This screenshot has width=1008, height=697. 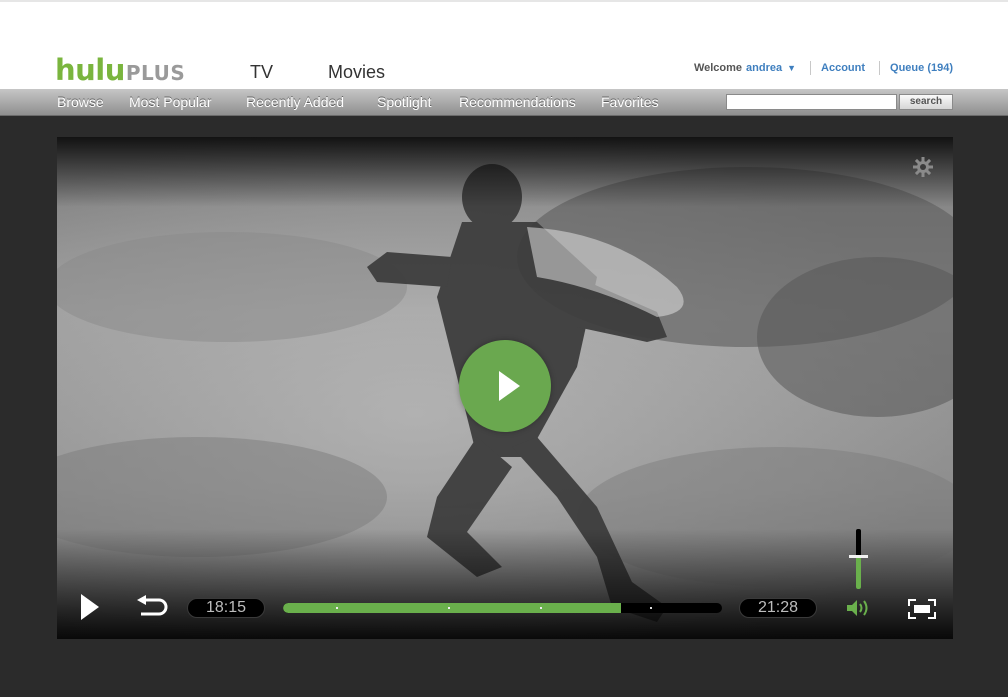 What do you see at coordinates (718, 68) in the screenshot?
I see `welcome-label: Welcome` at bounding box center [718, 68].